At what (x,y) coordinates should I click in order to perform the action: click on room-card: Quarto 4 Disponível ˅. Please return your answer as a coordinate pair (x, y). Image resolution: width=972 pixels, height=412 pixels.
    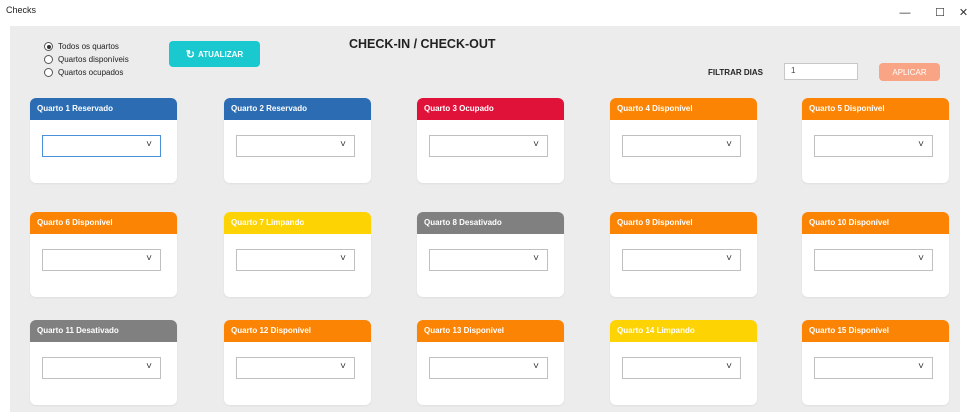
    Looking at the image, I should click on (683, 140).